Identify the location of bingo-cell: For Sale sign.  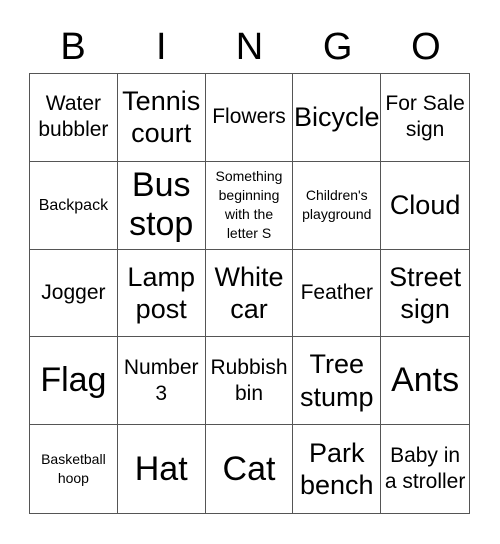
(425, 118).